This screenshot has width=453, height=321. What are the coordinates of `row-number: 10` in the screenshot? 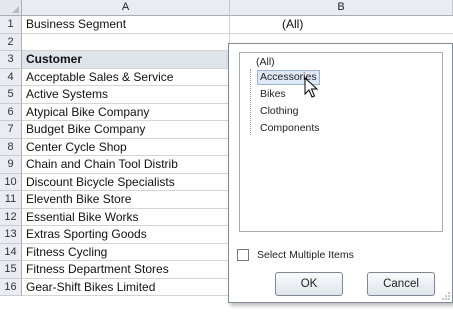 It's located at (11, 182).